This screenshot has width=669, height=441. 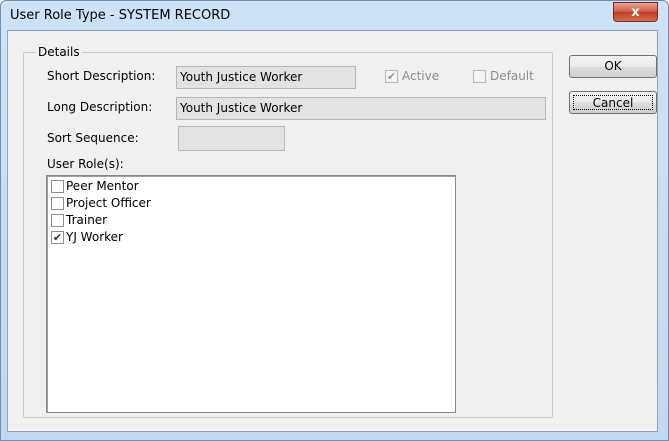 What do you see at coordinates (231, 138) in the screenshot?
I see `sort-sequence-field` at bounding box center [231, 138].